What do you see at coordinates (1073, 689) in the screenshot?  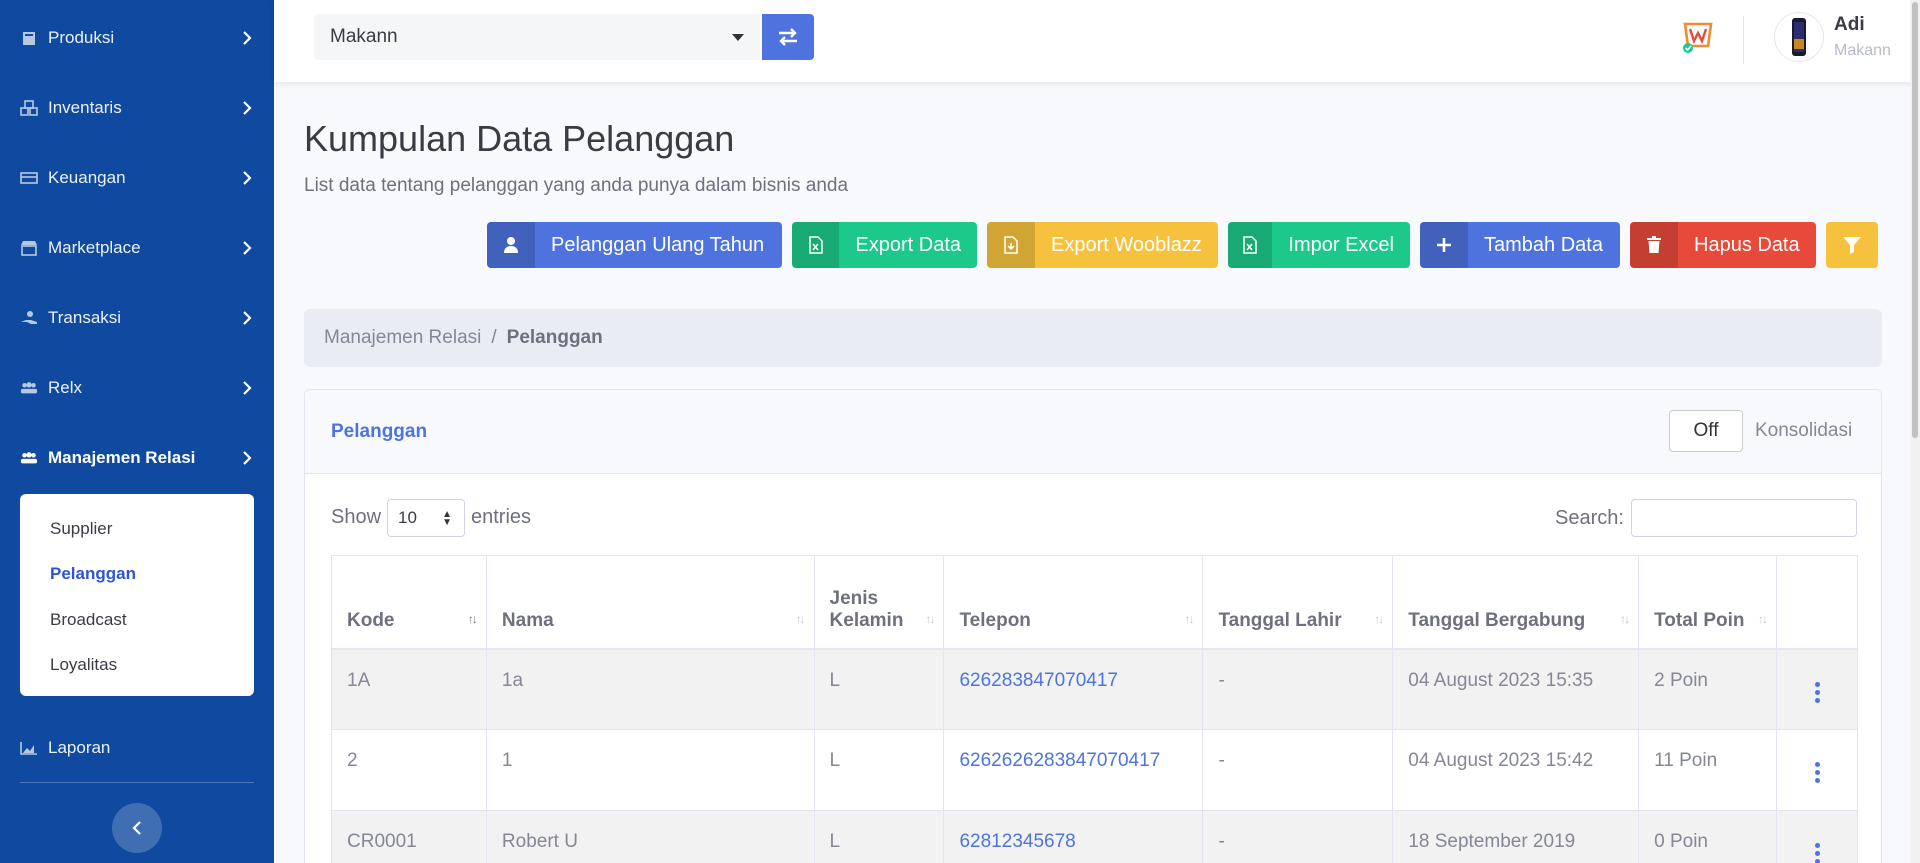 I see `cell-telepon-link: 626283847070417` at bounding box center [1073, 689].